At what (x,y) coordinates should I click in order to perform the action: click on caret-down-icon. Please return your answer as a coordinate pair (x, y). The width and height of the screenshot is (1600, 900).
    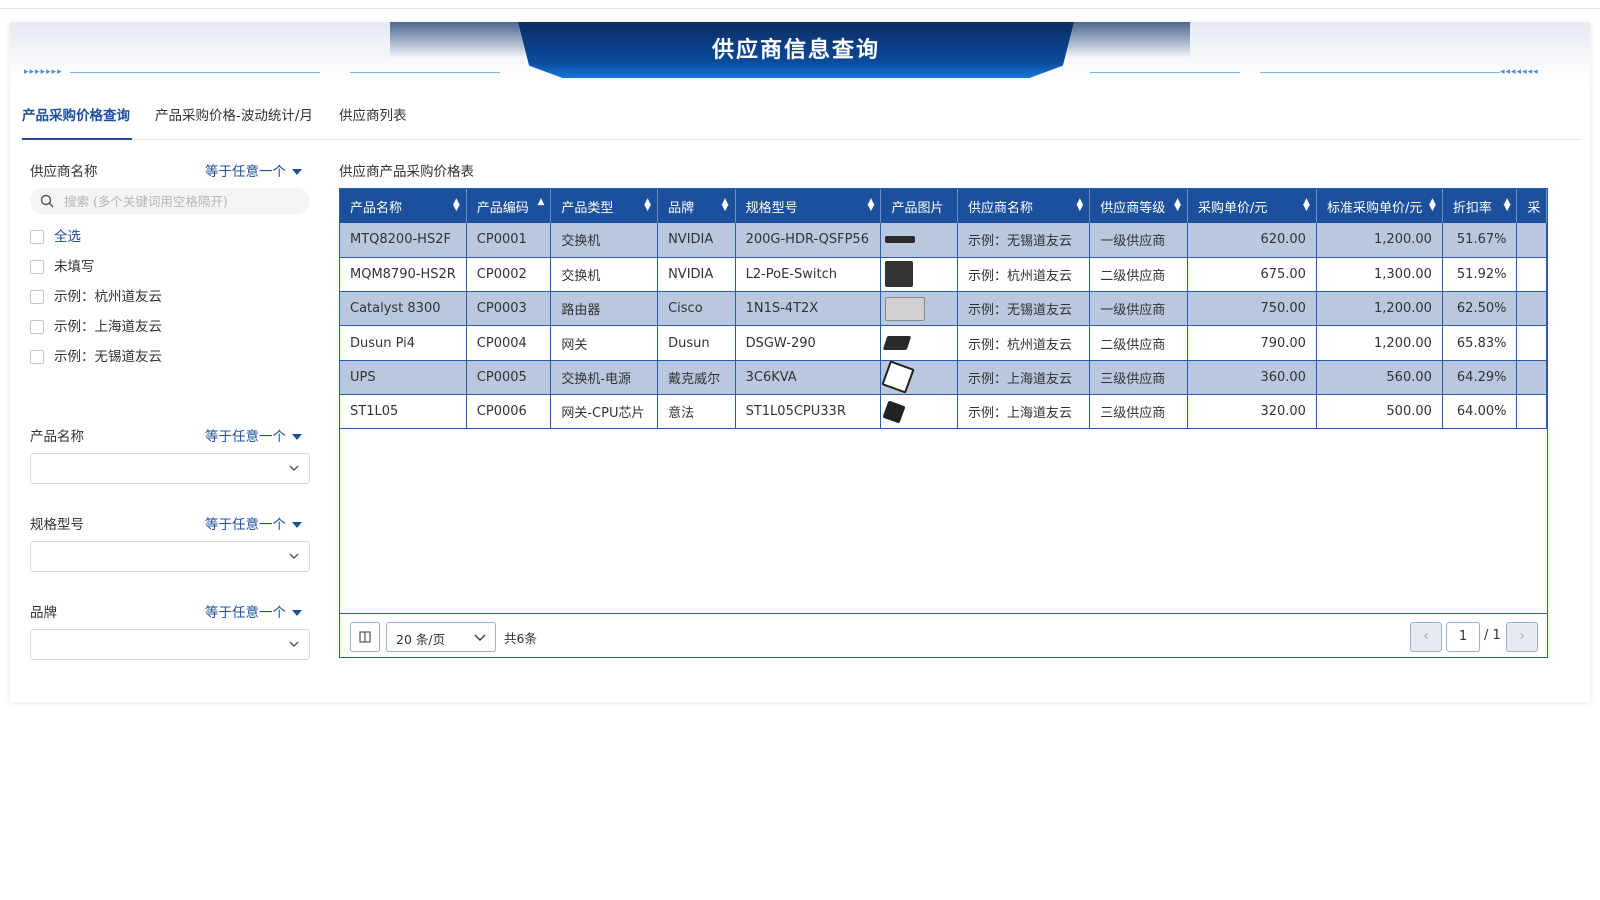
    Looking at the image, I should click on (297, 172).